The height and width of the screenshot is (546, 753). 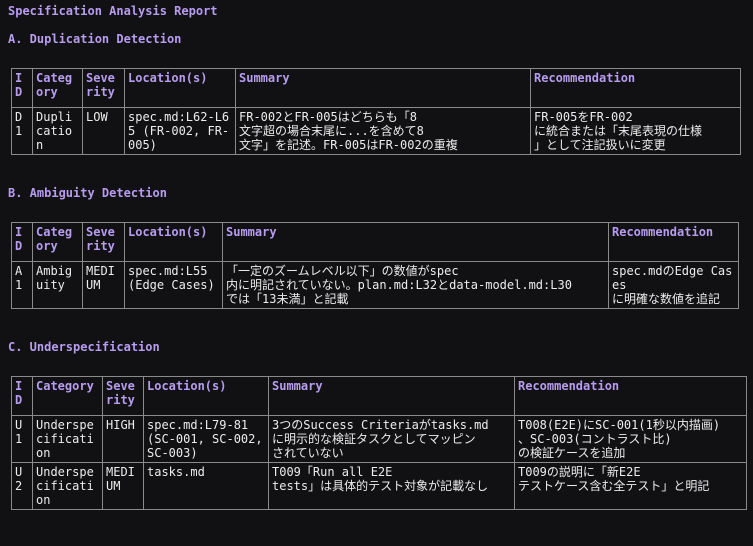 What do you see at coordinates (22, 486) in the screenshot?
I see `cell-id: U2` at bounding box center [22, 486].